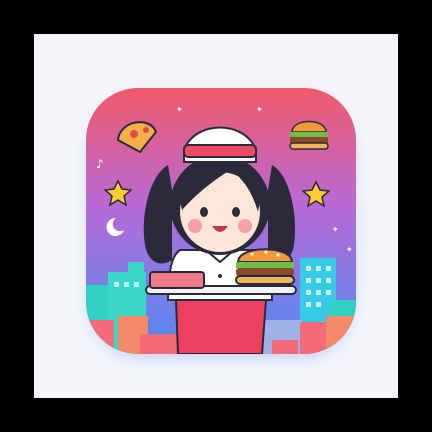 The height and width of the screenshot is (432, 432). I want to click on food-box, so click(177, 280).